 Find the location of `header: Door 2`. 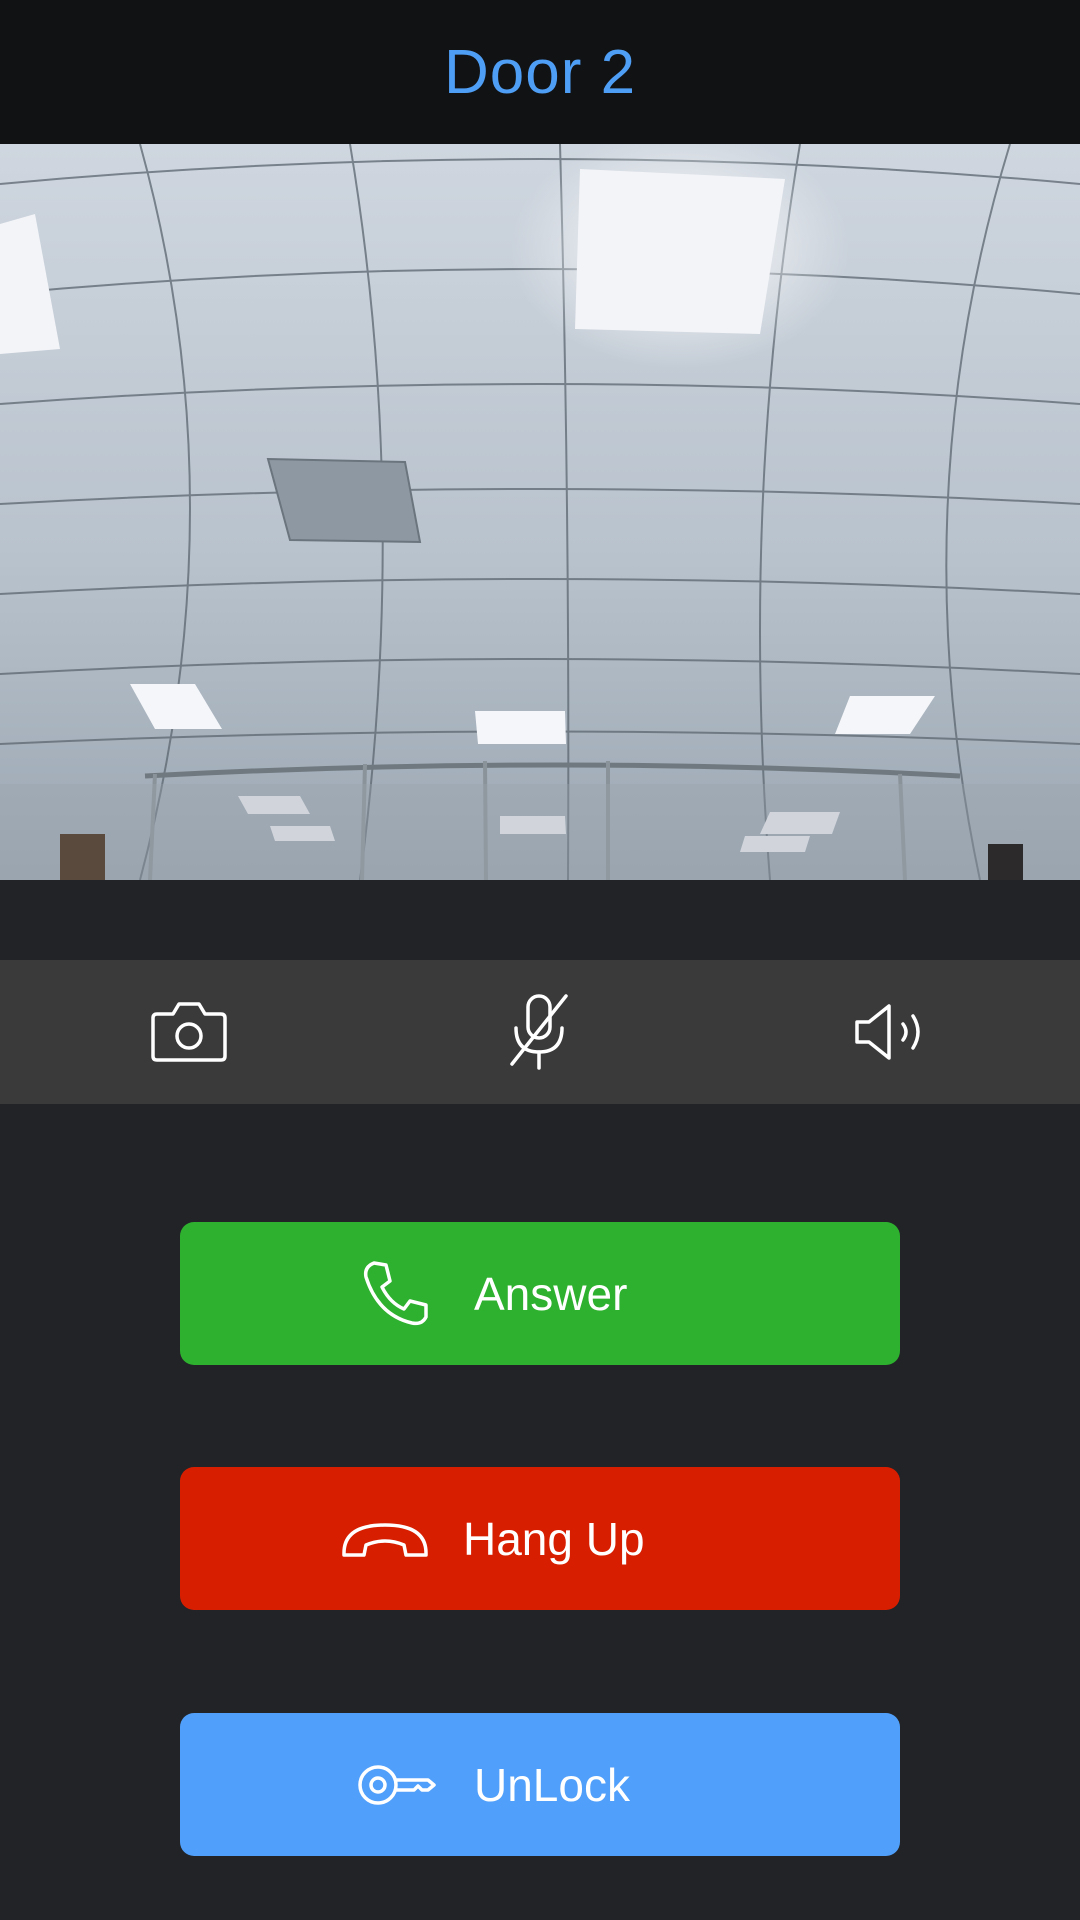

header: Door 2 is located at coordinates (540, 72).